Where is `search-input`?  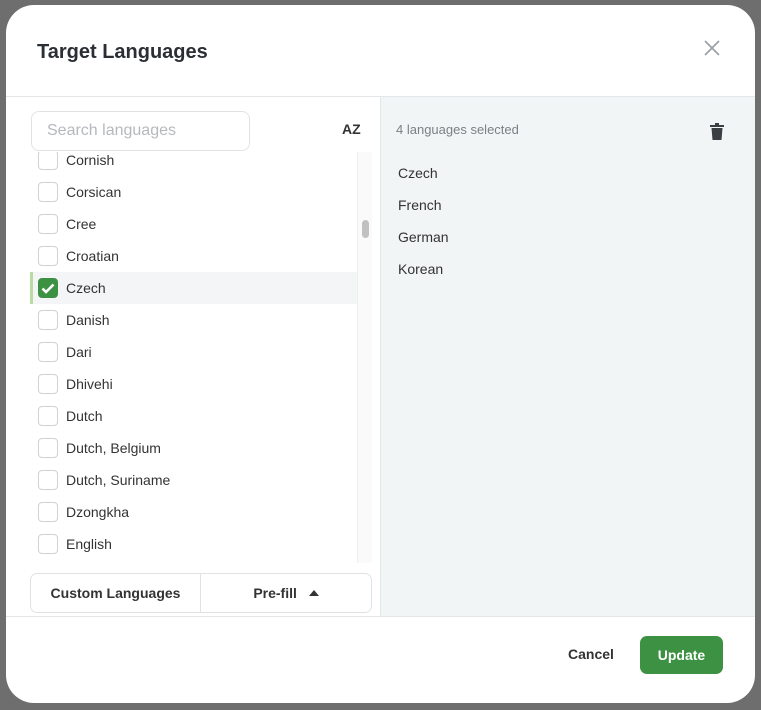 search-input is located at coordinates (140, 131).